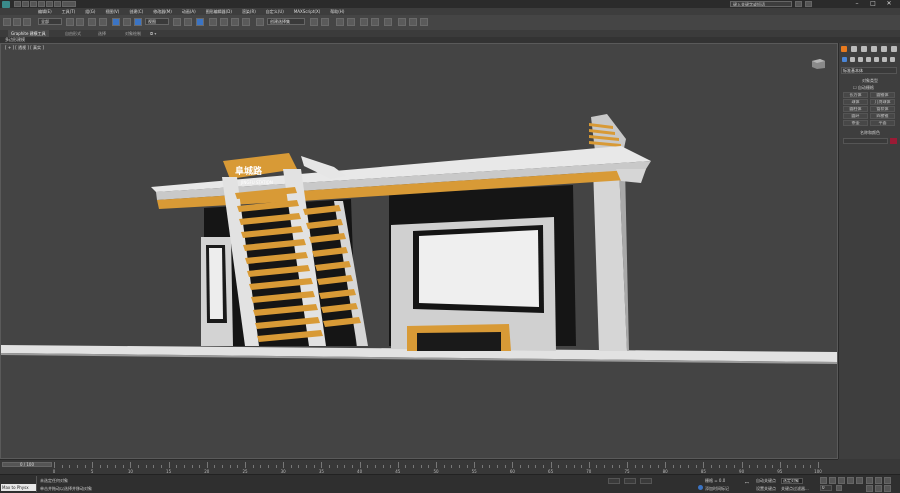 Image resolution: width=900 pixels, height=493 pixels. I want to click on render-production-icon, so click(424, 22).